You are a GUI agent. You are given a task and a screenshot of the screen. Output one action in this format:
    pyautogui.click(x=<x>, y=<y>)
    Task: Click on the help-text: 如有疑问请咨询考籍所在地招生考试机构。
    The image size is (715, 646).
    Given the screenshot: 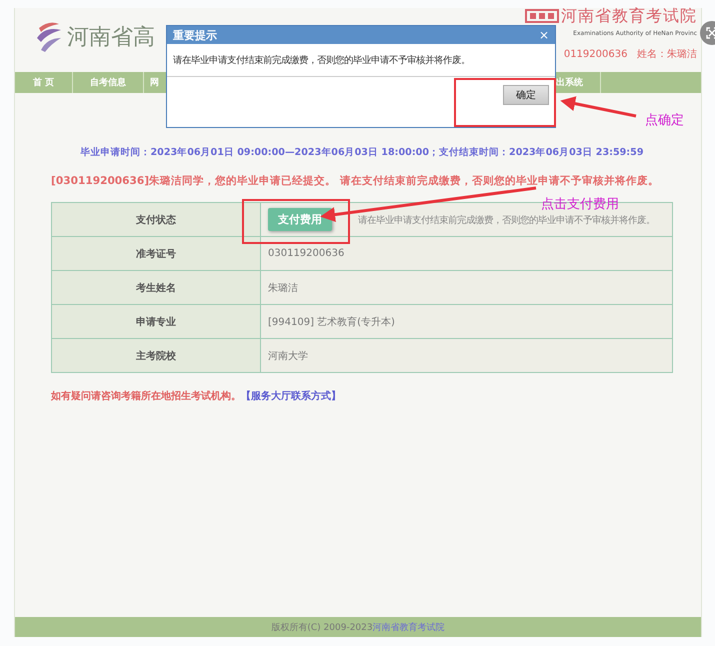 What is the action you would take?
    pyautogui.click(x=146, y=396)
    